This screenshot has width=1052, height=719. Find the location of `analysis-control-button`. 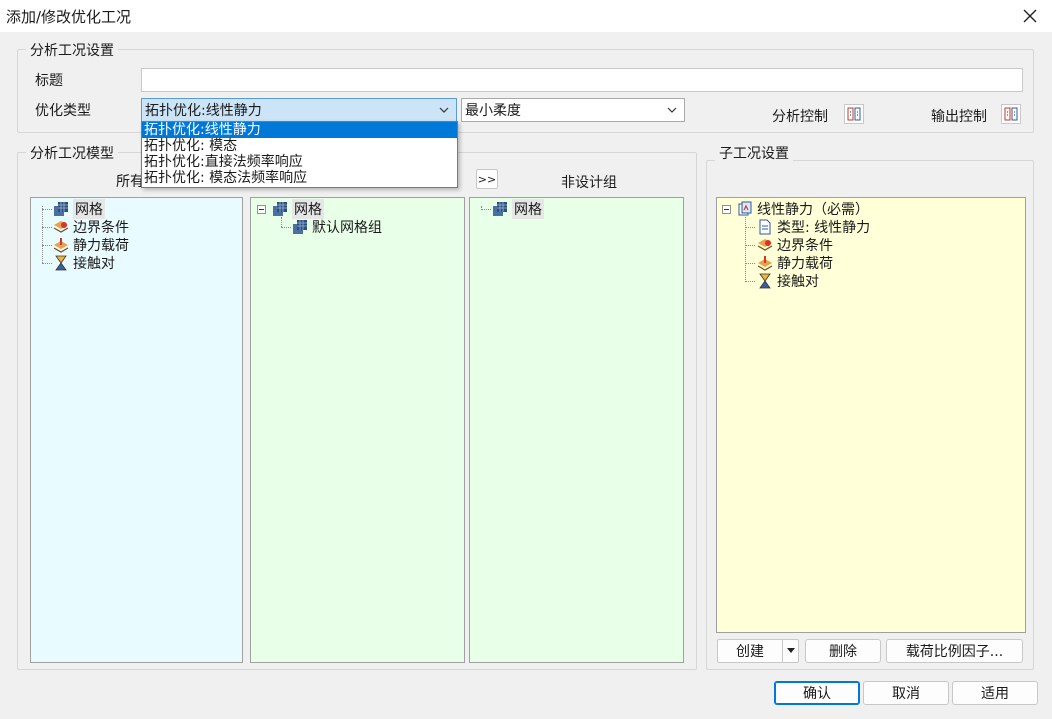

analysis-control-button is located at coordinates (854, 114).